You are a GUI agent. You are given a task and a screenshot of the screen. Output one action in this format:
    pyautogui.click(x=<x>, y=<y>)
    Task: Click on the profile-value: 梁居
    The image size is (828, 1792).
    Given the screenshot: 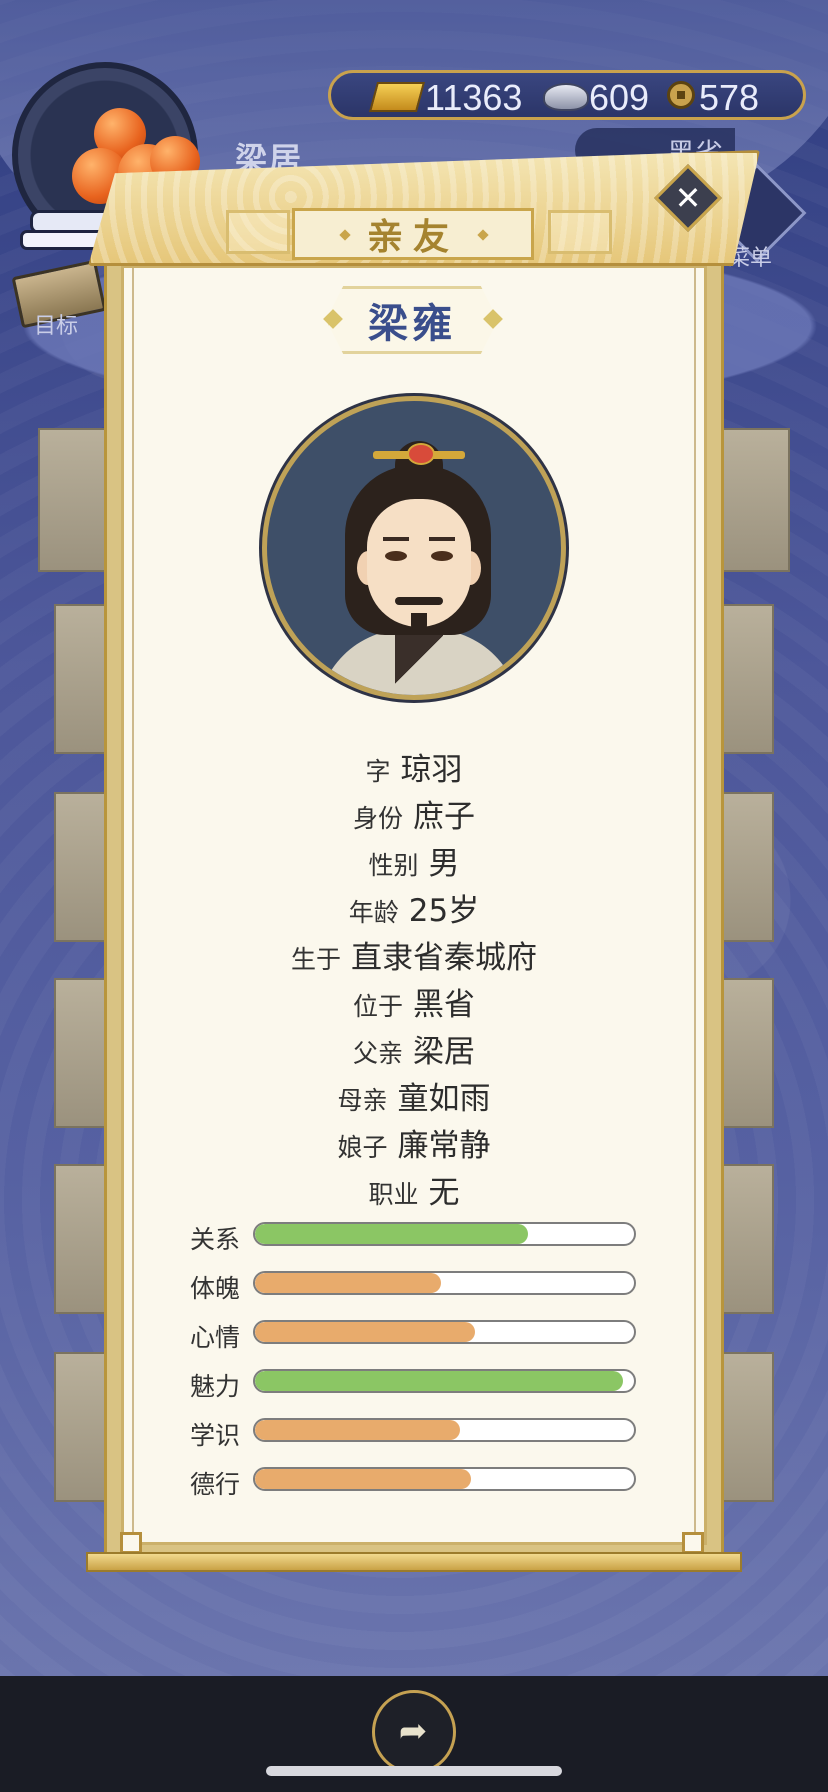 What is the action you would take?
    pyautogui.click(x=444, y=1052)
    